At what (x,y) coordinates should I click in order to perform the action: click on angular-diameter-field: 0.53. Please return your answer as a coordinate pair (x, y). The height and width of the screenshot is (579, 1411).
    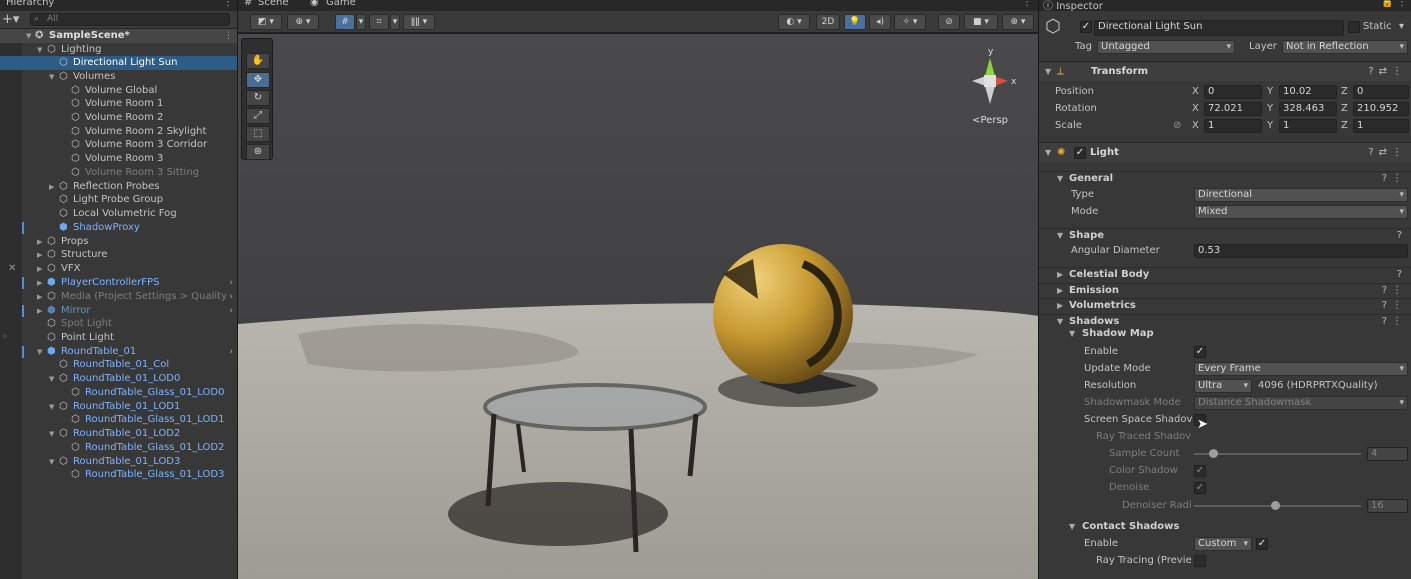
    Looking at the image, I should click on (1301, 251).